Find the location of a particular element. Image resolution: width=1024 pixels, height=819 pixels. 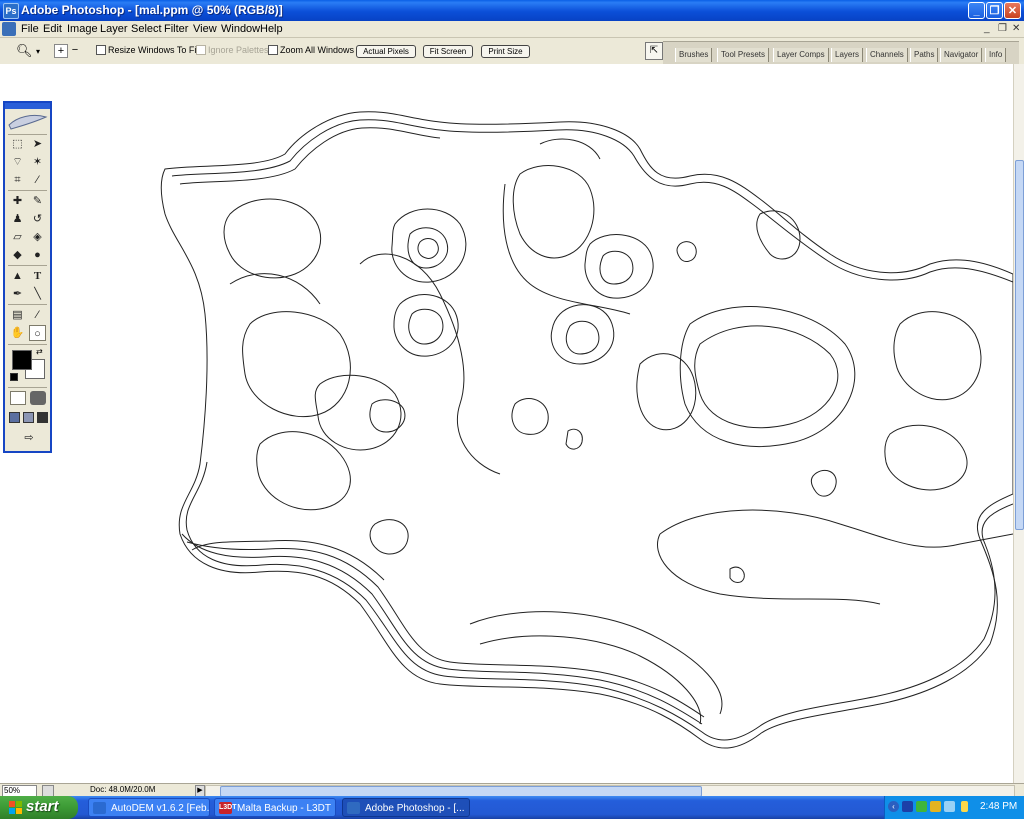

zoom-tool-icon: ○ is located at coordinates (37, 333).